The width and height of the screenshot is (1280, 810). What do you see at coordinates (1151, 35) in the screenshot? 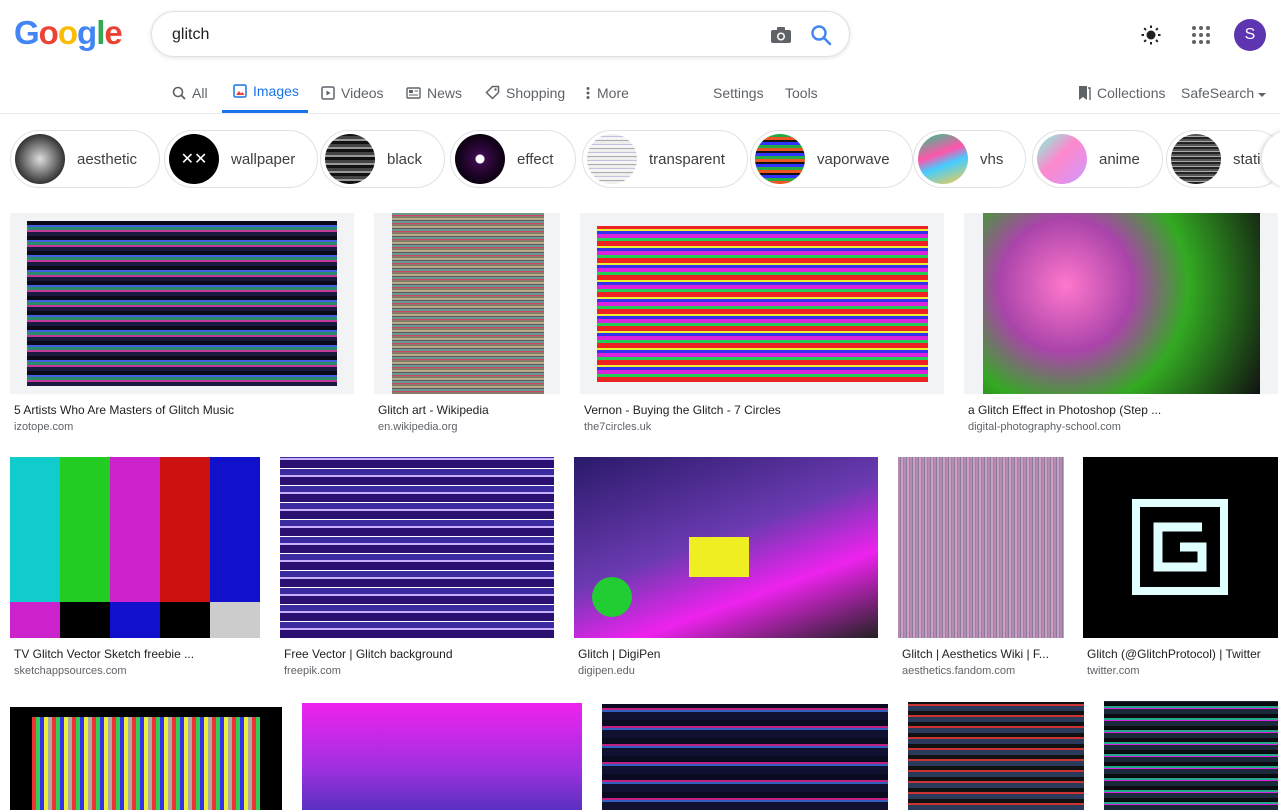
I see `theme-icon` at bounding box center [1151, 35].